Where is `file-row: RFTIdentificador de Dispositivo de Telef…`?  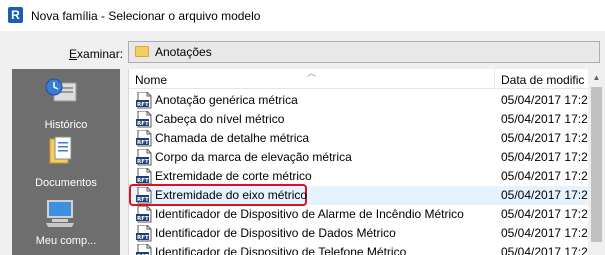
file-row: RFTIdentificador de Dispositivo de Telef… is located at coordinates (358, 249).